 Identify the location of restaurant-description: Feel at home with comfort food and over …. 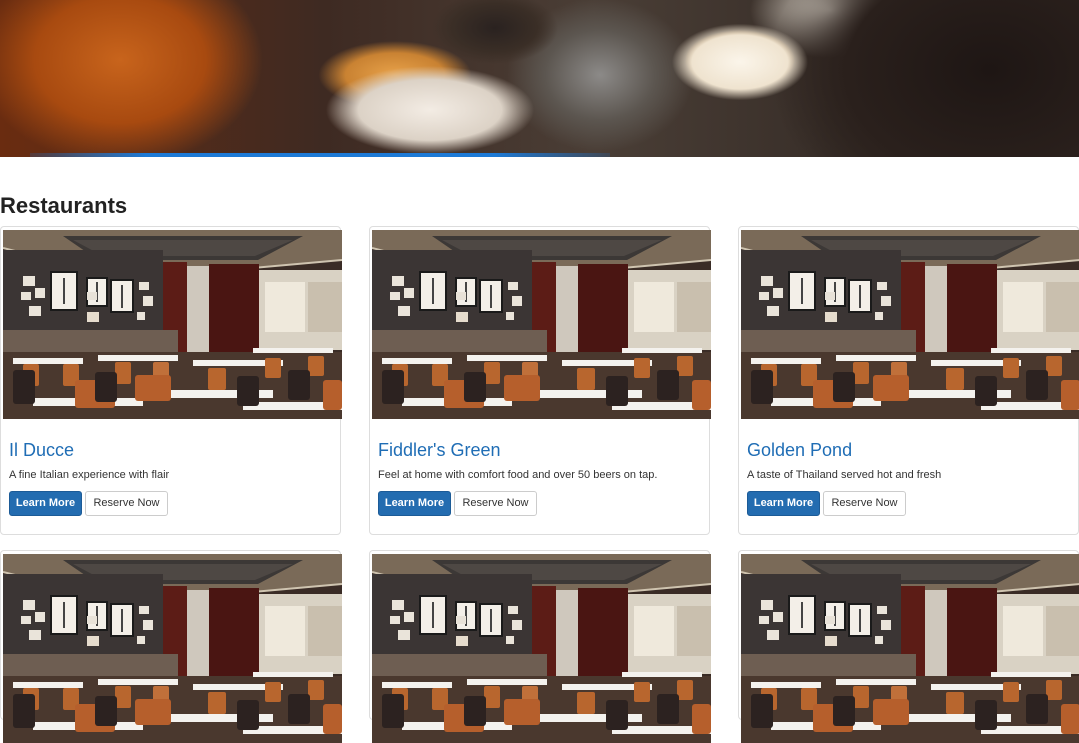
(518, 475).